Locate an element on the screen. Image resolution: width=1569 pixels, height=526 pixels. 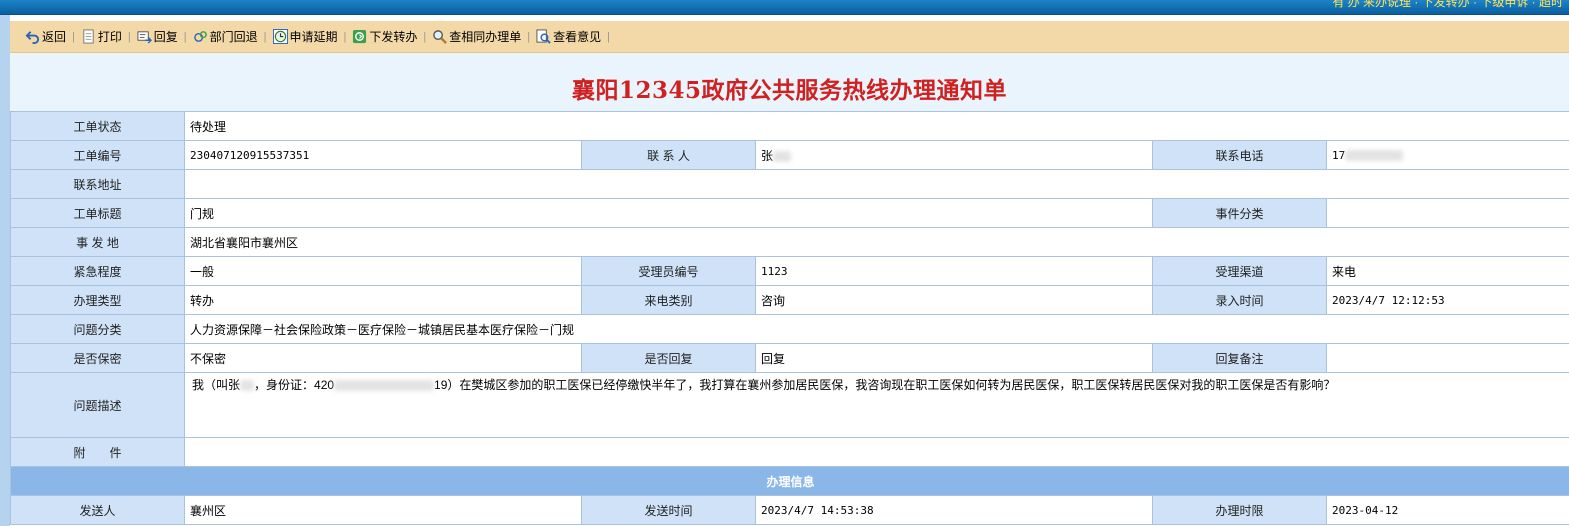
sender-label: 发送人 is located at coordinates (97, 510).